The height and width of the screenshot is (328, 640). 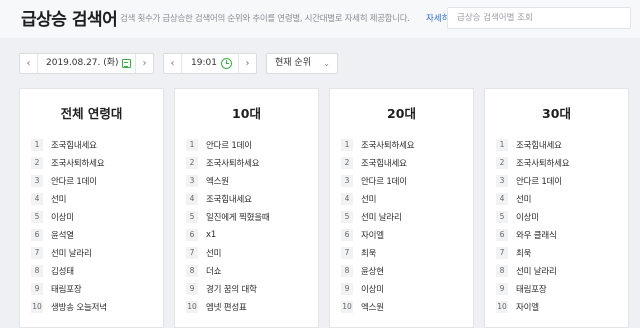 I want to click on search-input, so click(x=539, y=18).